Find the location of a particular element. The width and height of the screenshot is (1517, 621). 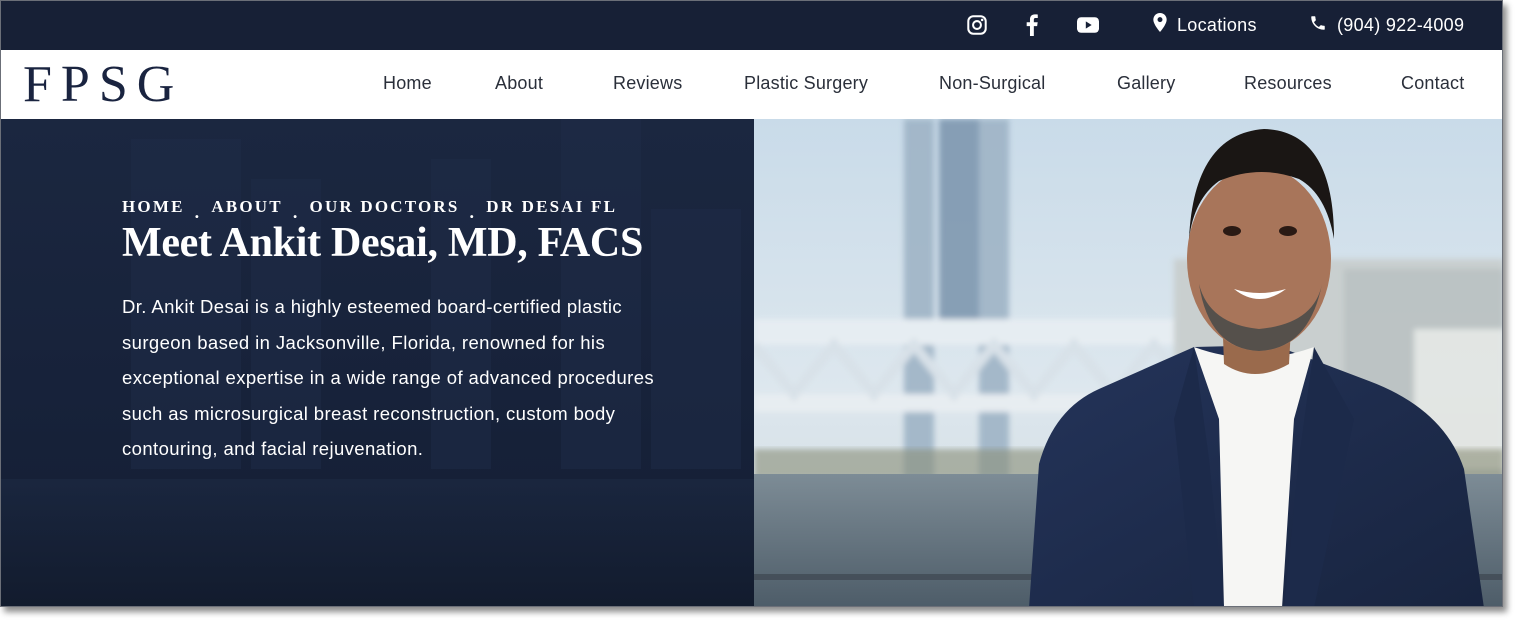

map-pin-icon is located at coordinates (1160, 25).